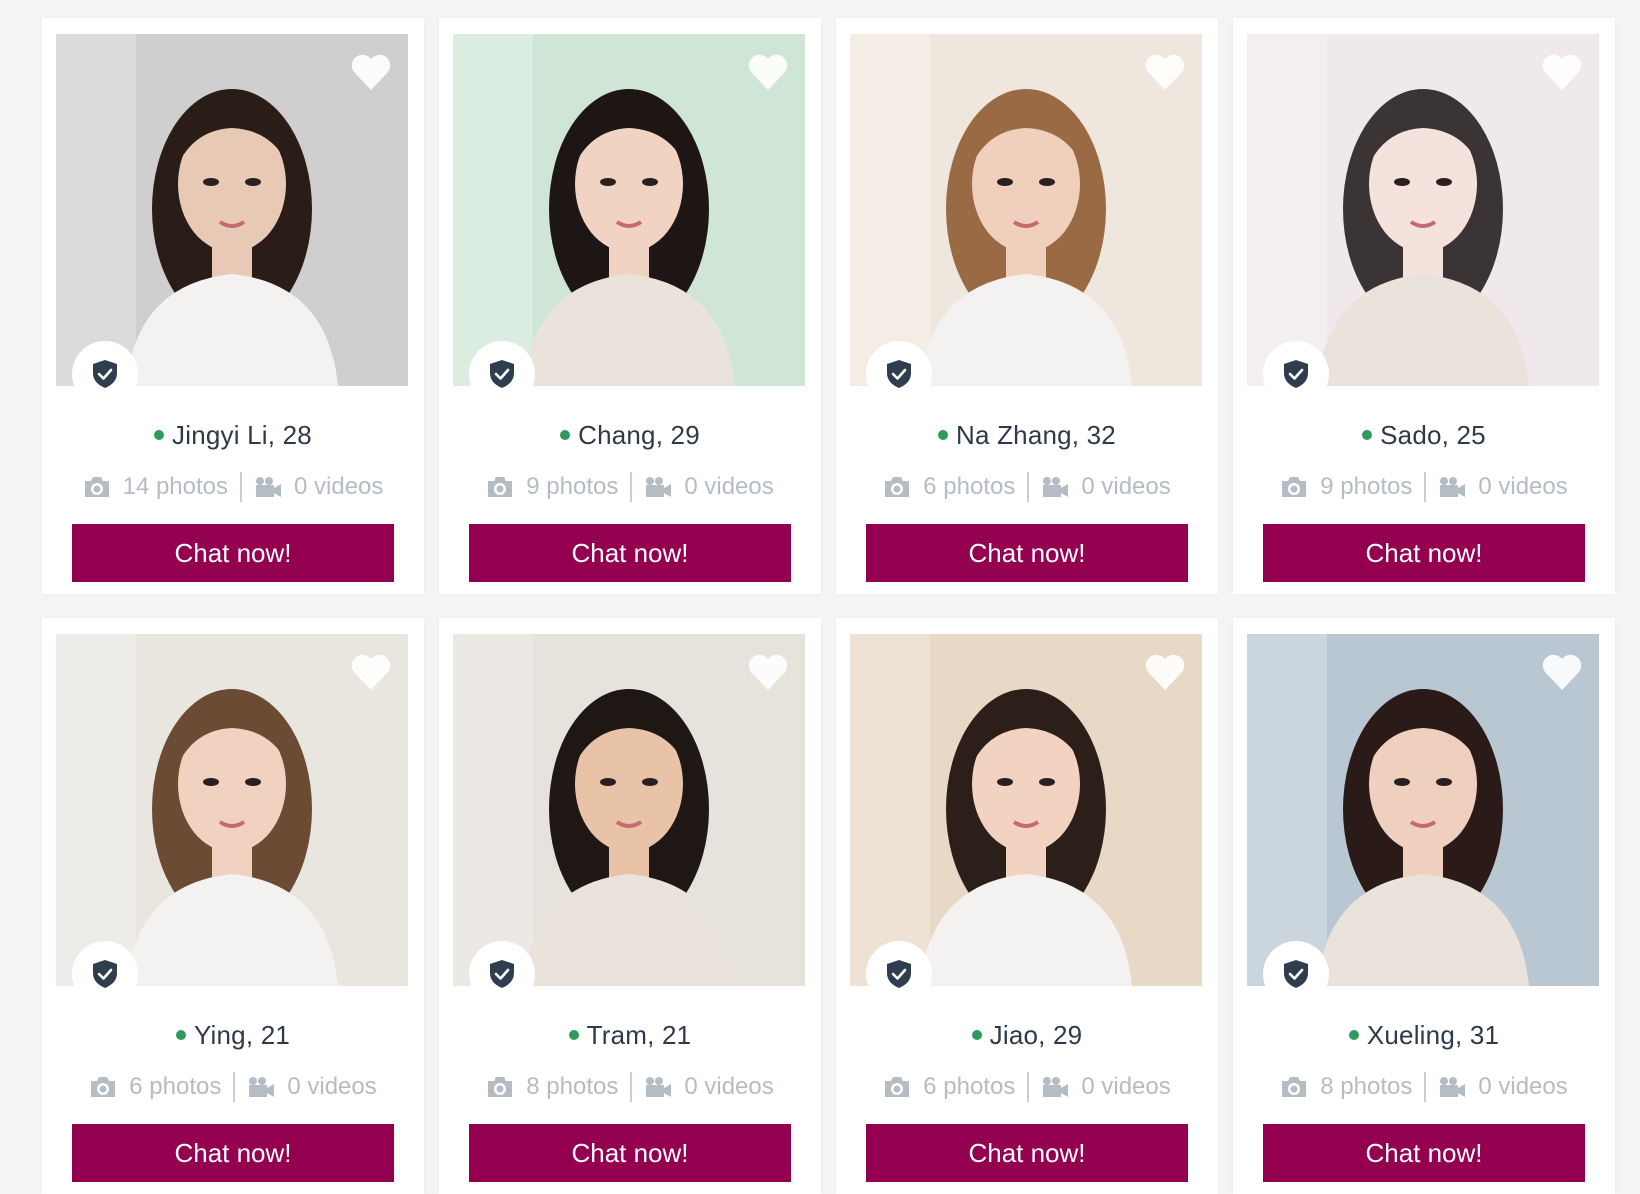 The image size is (1640, 1194). Describe the element at coordinates (572, 486) in the screenshot. I see `photo-count: 9 photos` at that location.